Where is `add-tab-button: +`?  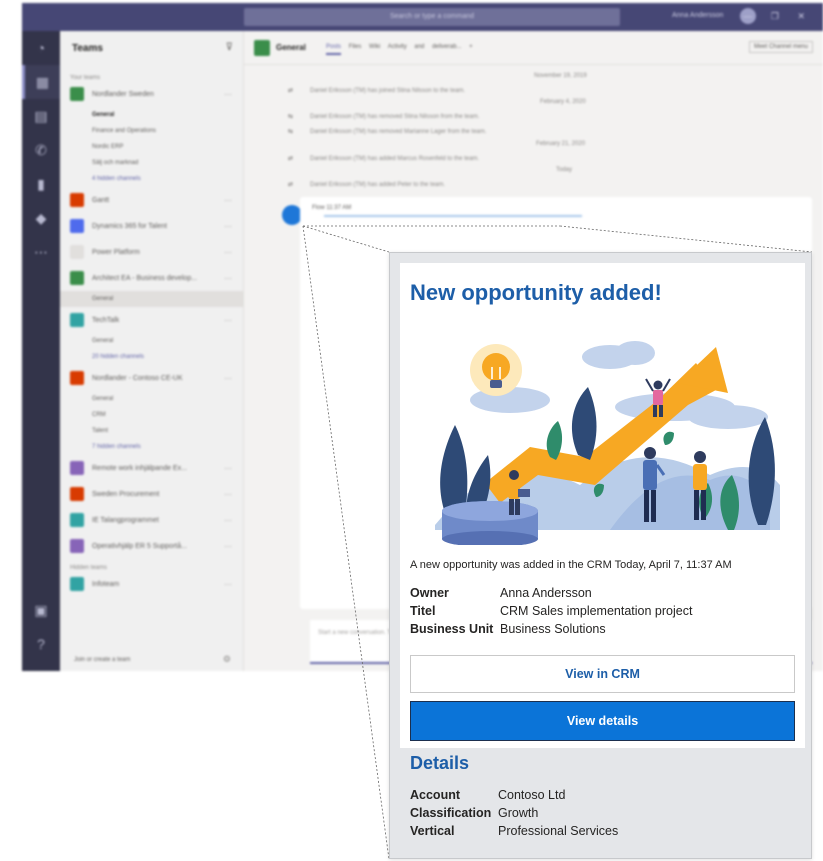
add-tab-button: + is located at coordinates (471, 47).